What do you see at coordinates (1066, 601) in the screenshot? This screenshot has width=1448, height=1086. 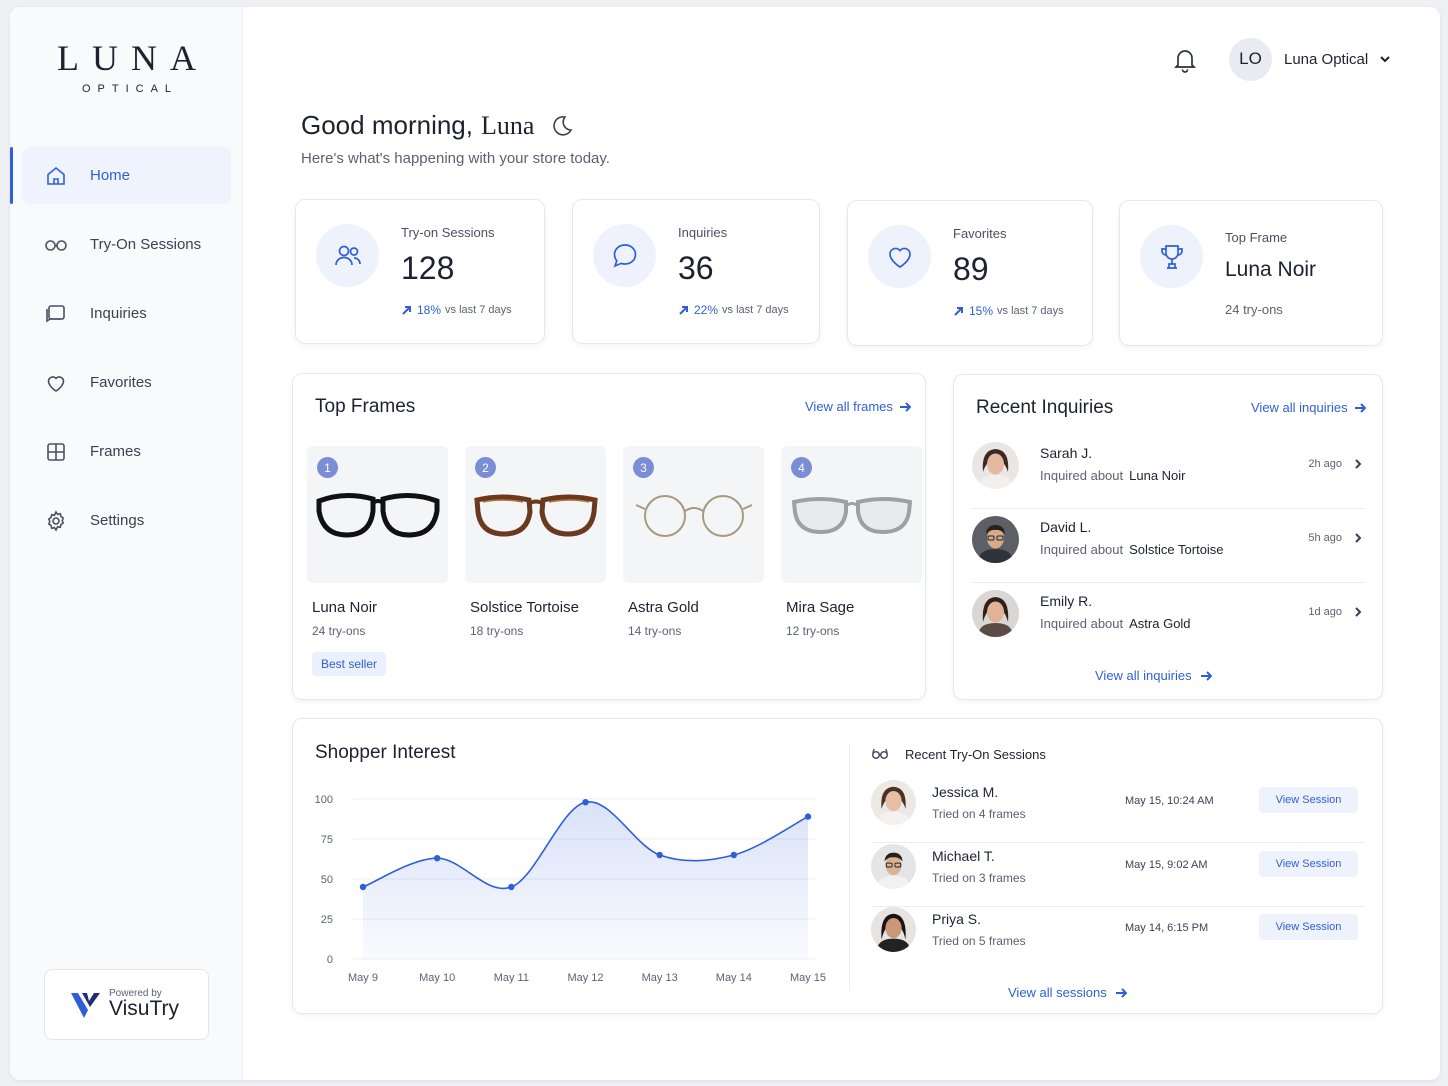 I see `inquiry-name: Emily R.` at bounding box center [1066, 601].